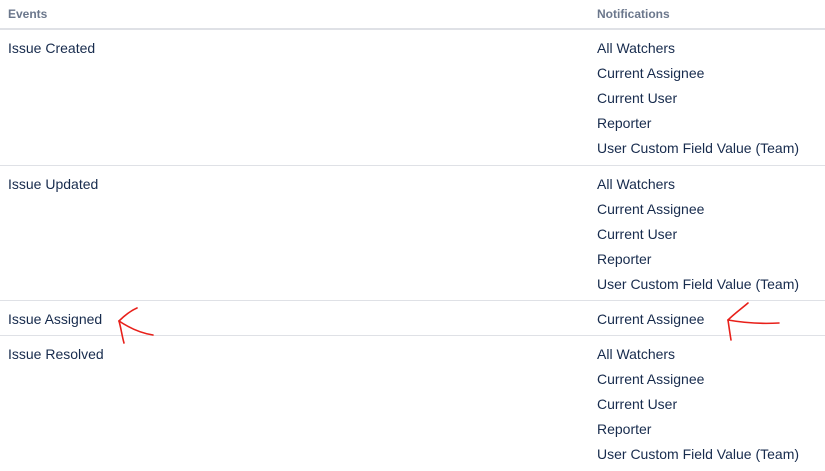 Image resolution: width=825 pixels, height=471 pixels. I want to click on event-name: Issue Updated, so click(53, 184).